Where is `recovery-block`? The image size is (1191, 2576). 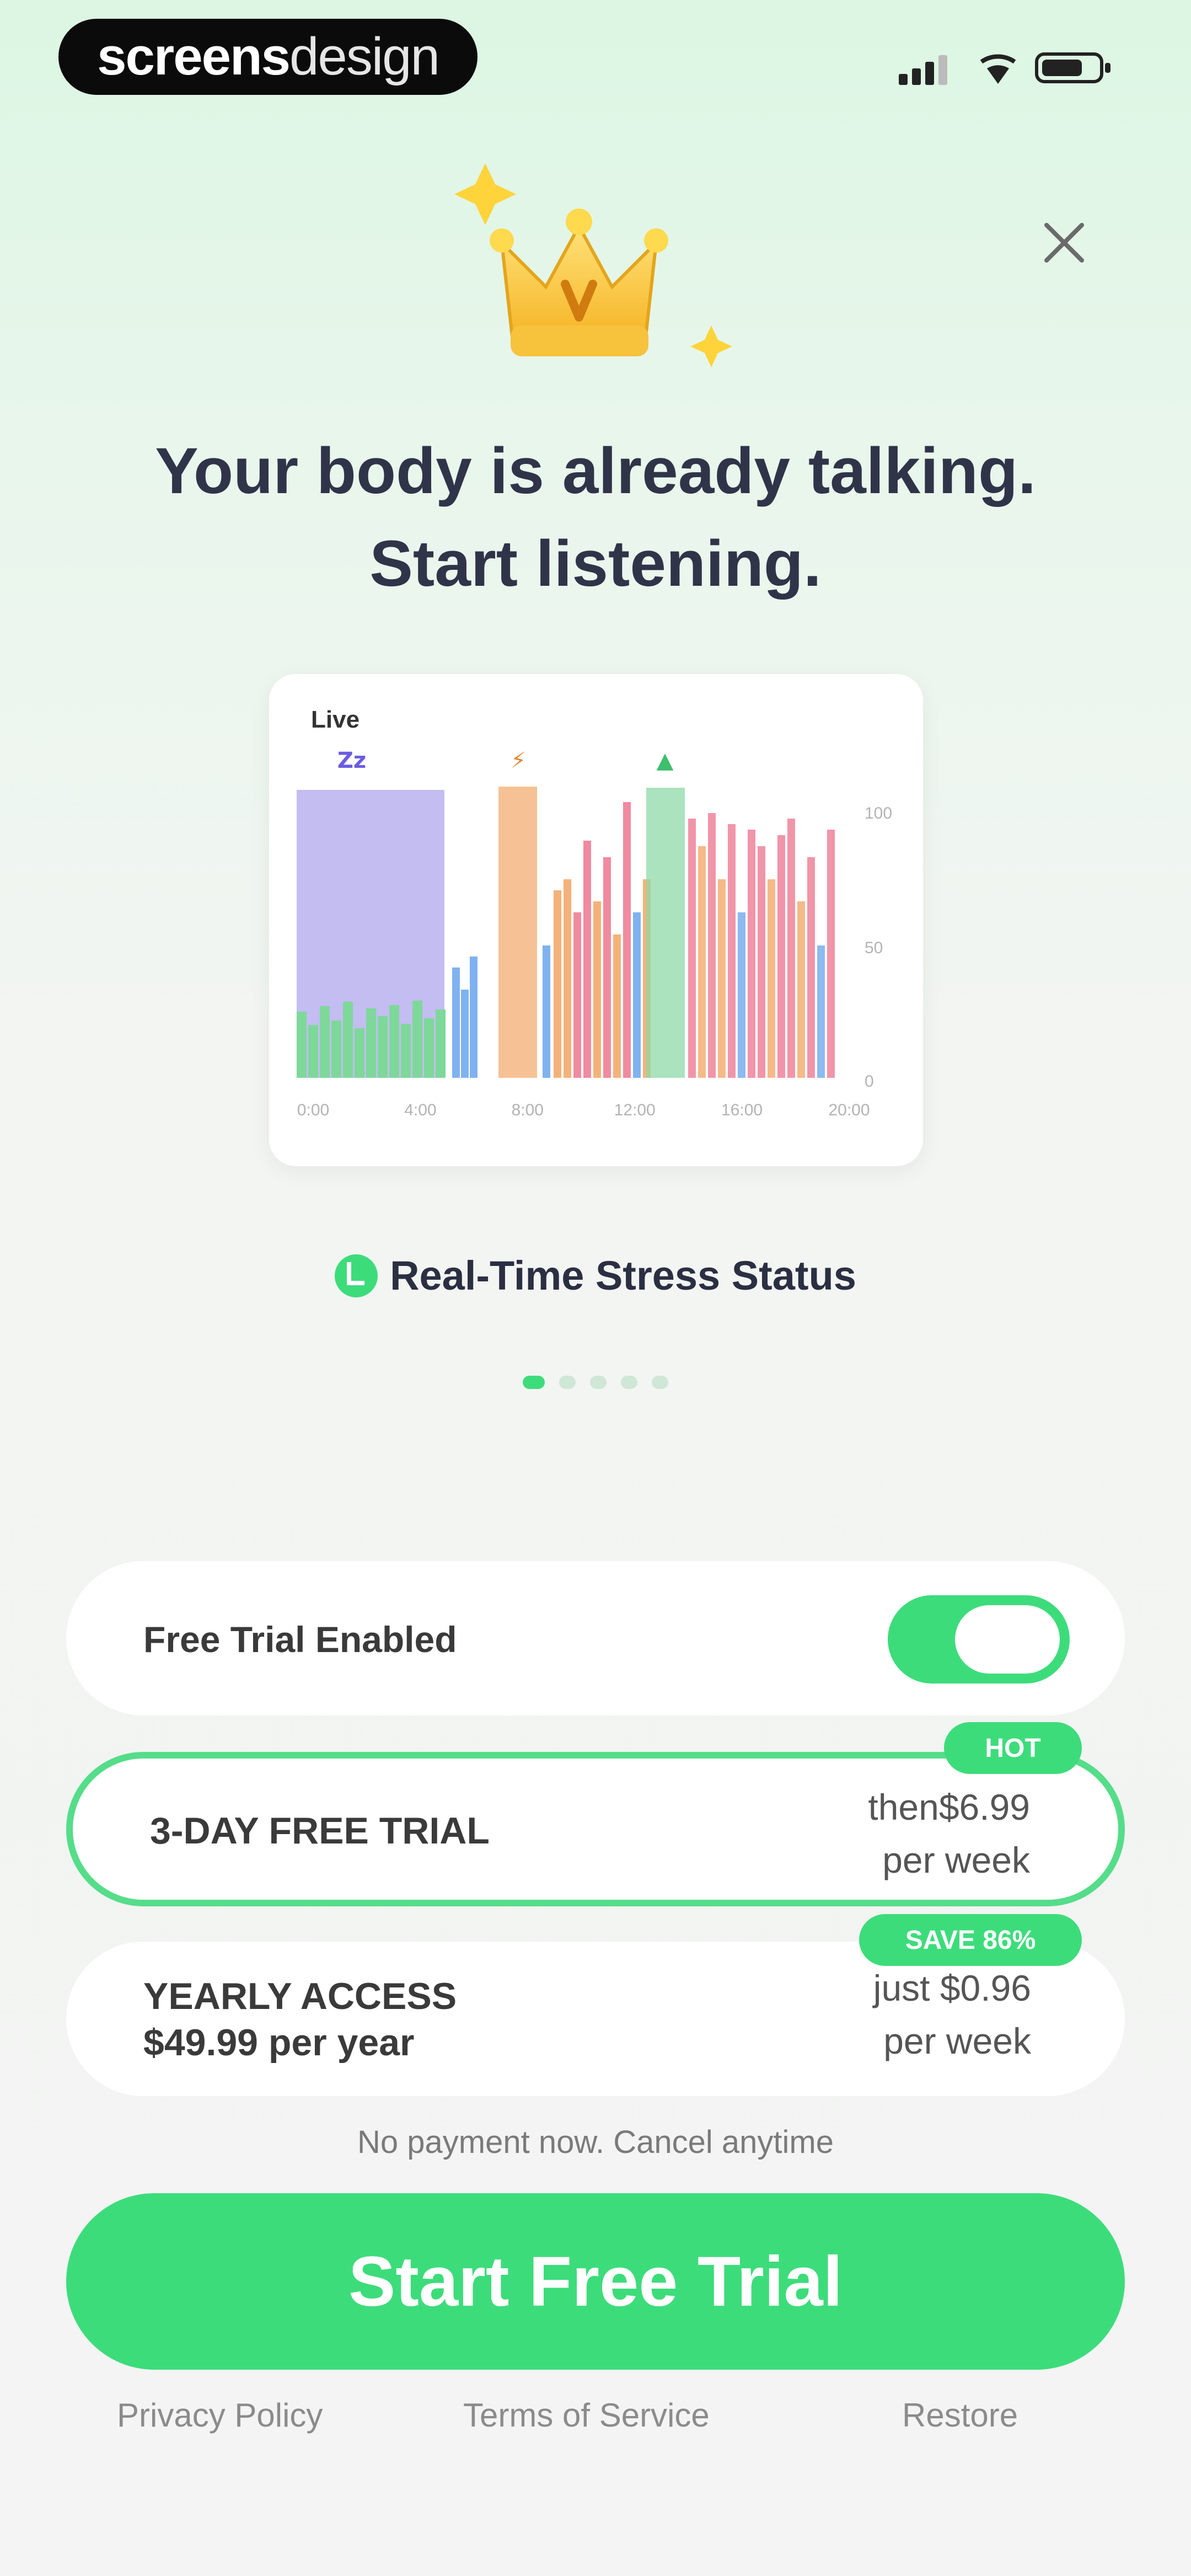 recovery-block is located at coordinates (666, 933).